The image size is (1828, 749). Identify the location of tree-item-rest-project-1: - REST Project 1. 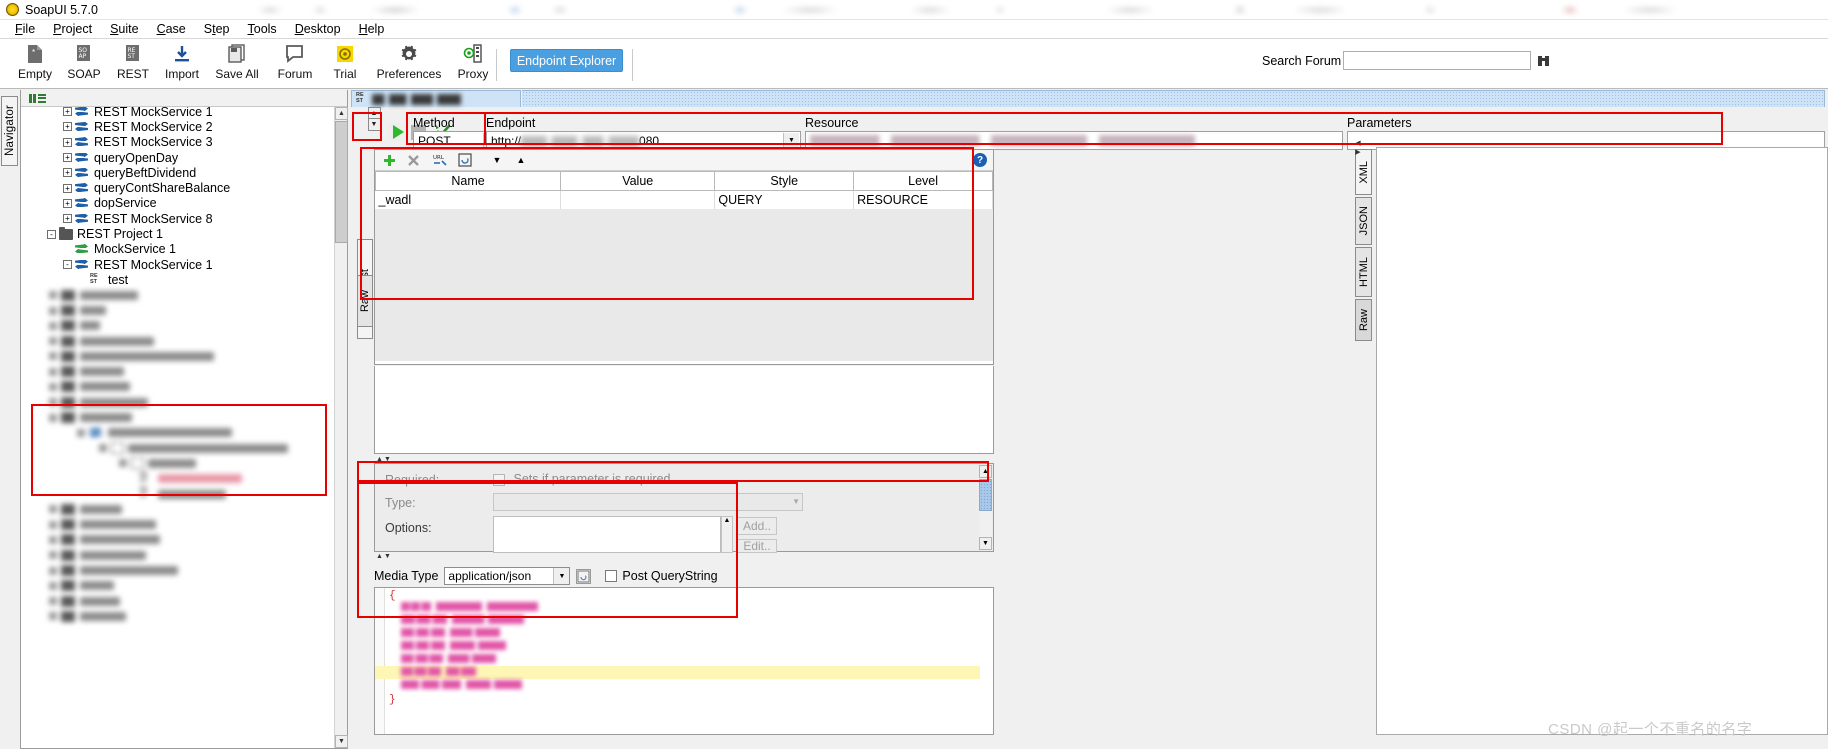
(184, 233).